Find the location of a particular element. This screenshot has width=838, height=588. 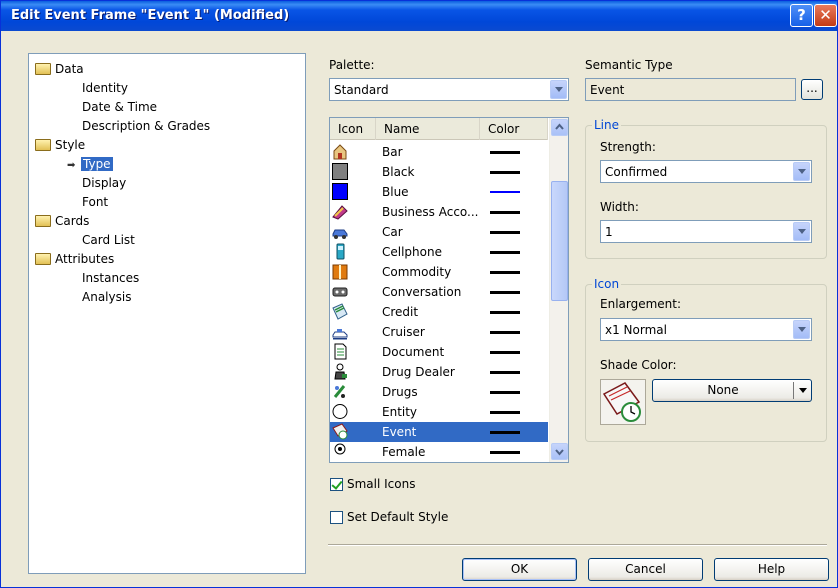

list-item: Black is located at coordinates (439, 172).